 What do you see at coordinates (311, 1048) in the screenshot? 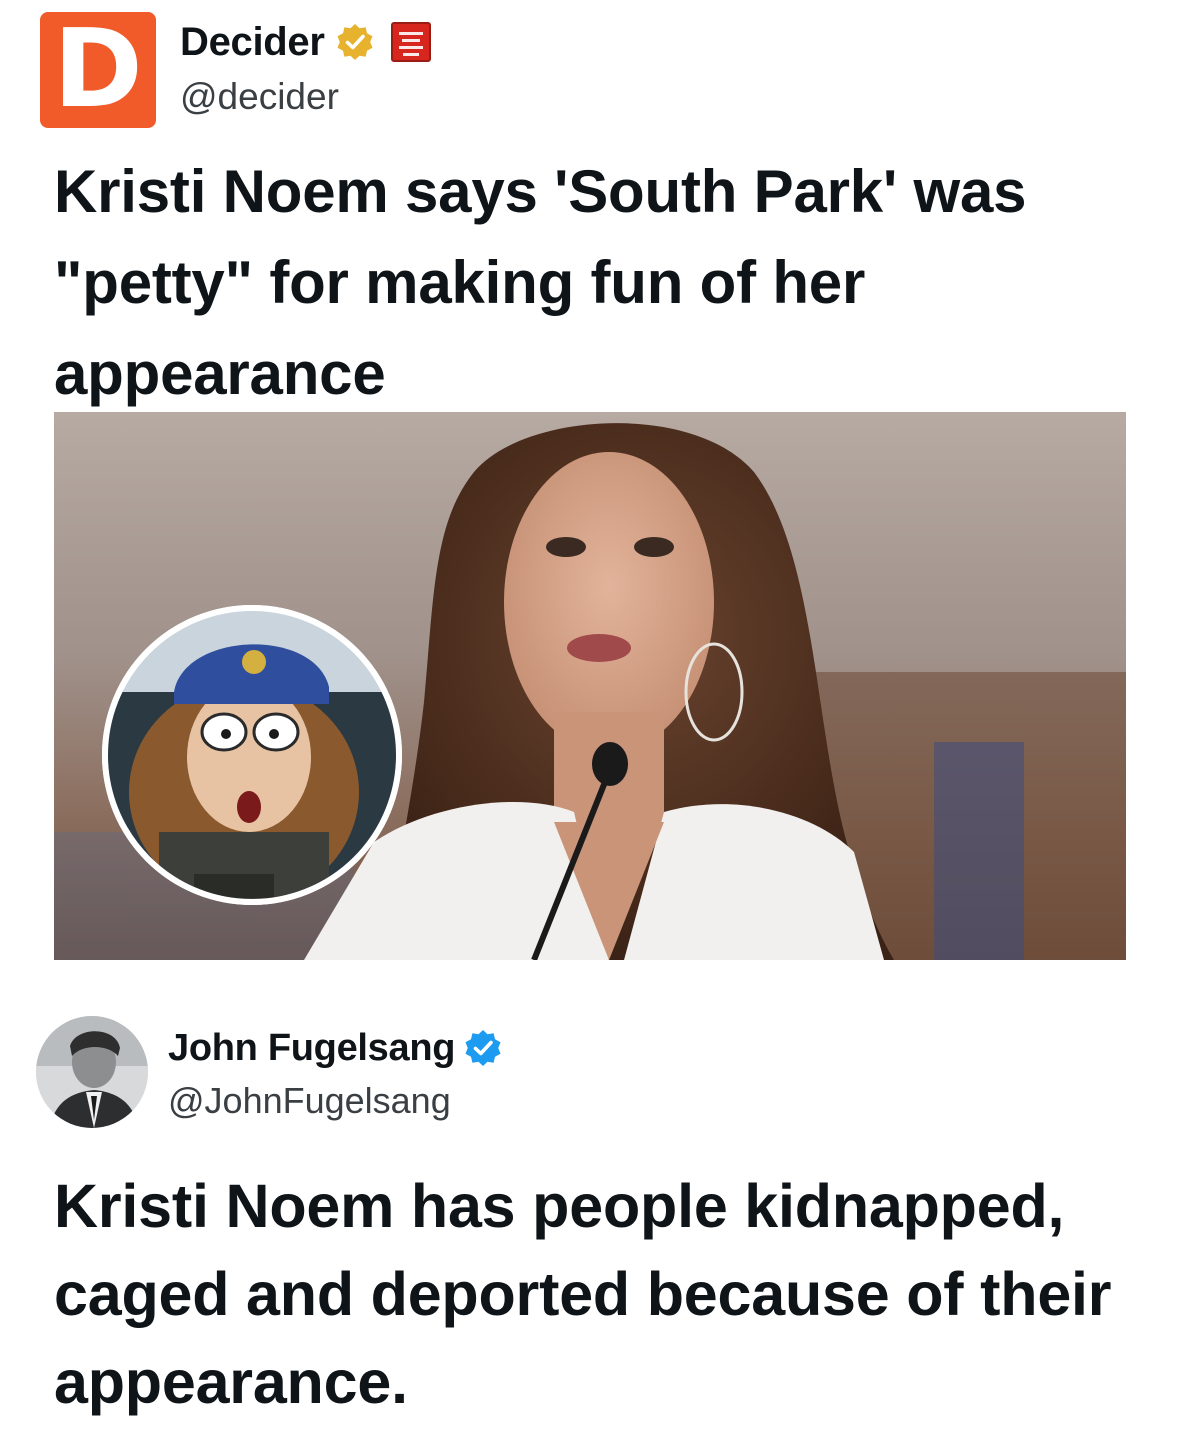
I see `tweet-2-display-name: John Fugelsang` at bounding box center [311, 1048].